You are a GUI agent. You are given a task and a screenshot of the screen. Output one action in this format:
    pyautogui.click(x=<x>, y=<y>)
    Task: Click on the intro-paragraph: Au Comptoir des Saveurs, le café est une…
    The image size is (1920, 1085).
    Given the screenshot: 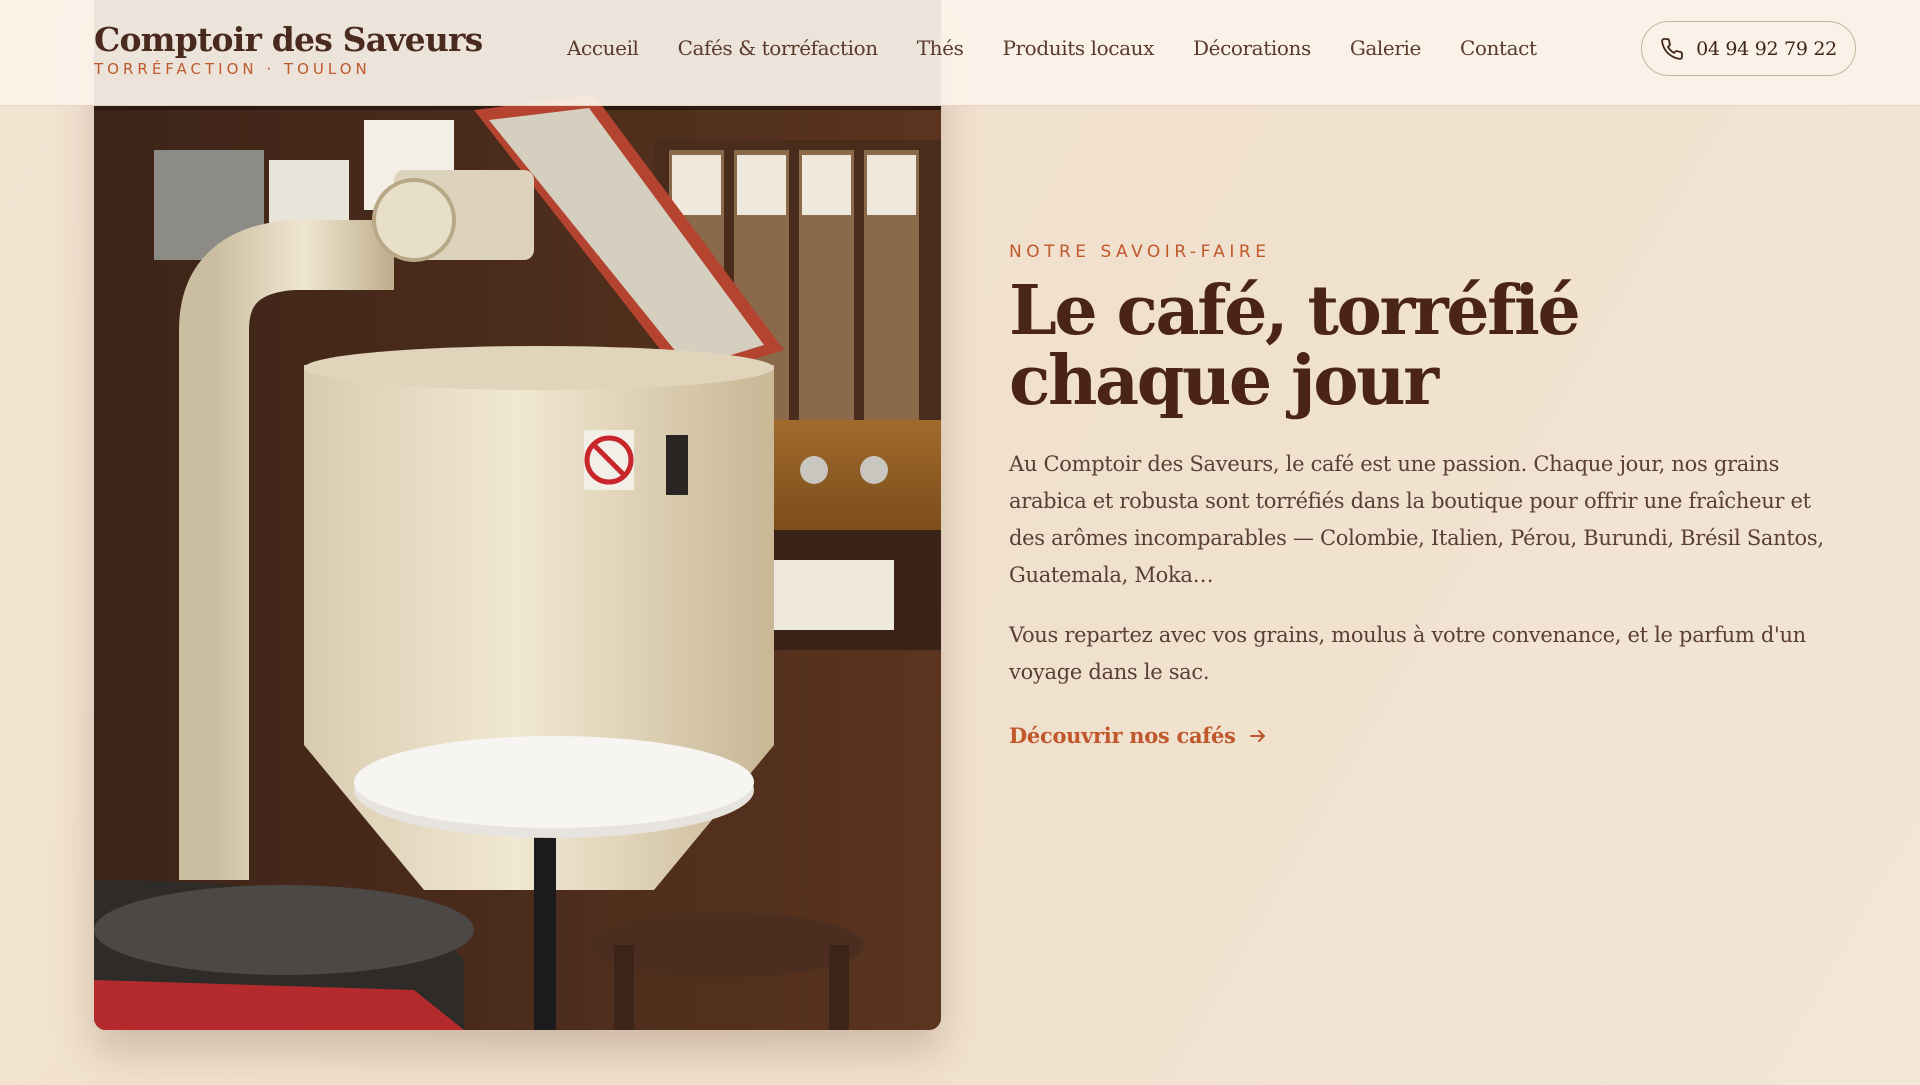 What is the action you would take?
    pyautogui.click(x=1416, y=519)
    